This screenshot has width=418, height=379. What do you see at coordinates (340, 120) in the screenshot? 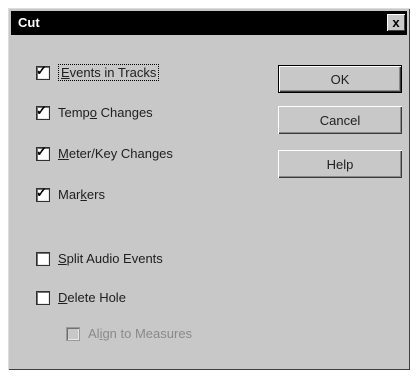
I see `cancel-button: Cancel` at bounding box center [340, 120].